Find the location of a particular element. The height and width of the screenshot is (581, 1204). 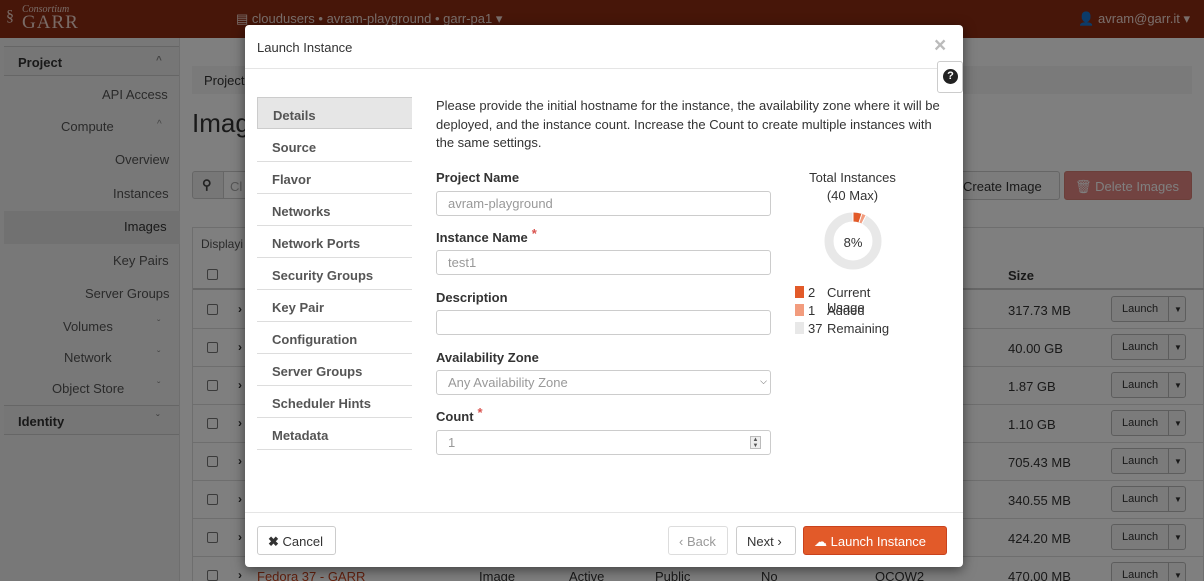

description-label: Description is located at coordinates (472, 297).